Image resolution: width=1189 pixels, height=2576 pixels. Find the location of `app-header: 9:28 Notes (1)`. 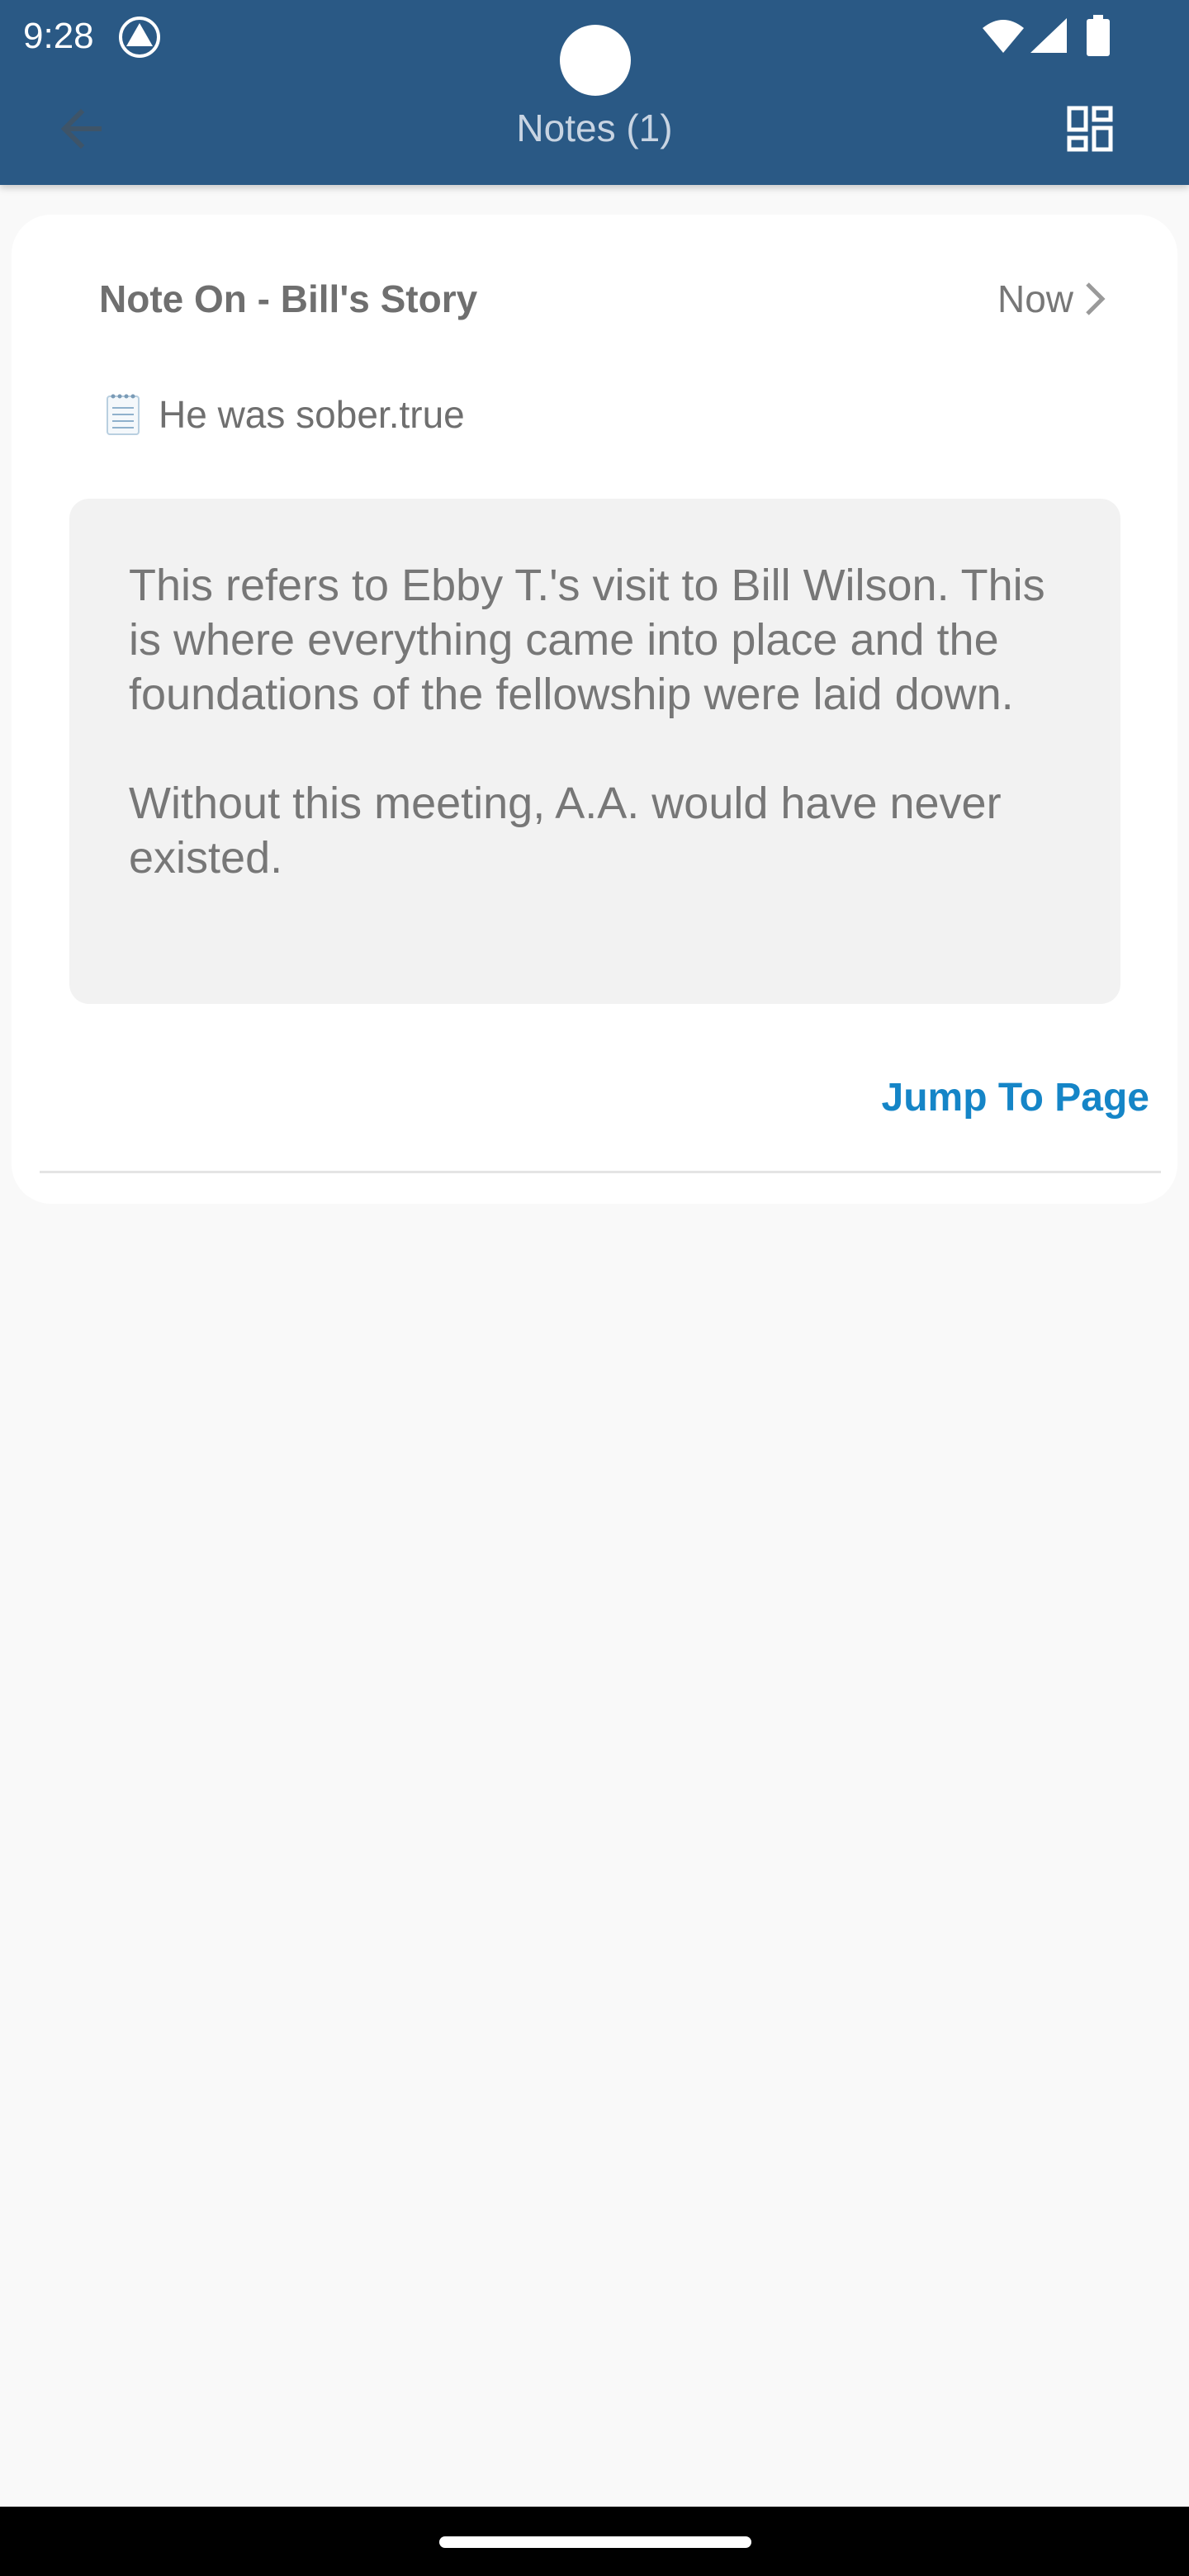

app-header: 9:28 Notes (1) is located at coordinates (594, 92).